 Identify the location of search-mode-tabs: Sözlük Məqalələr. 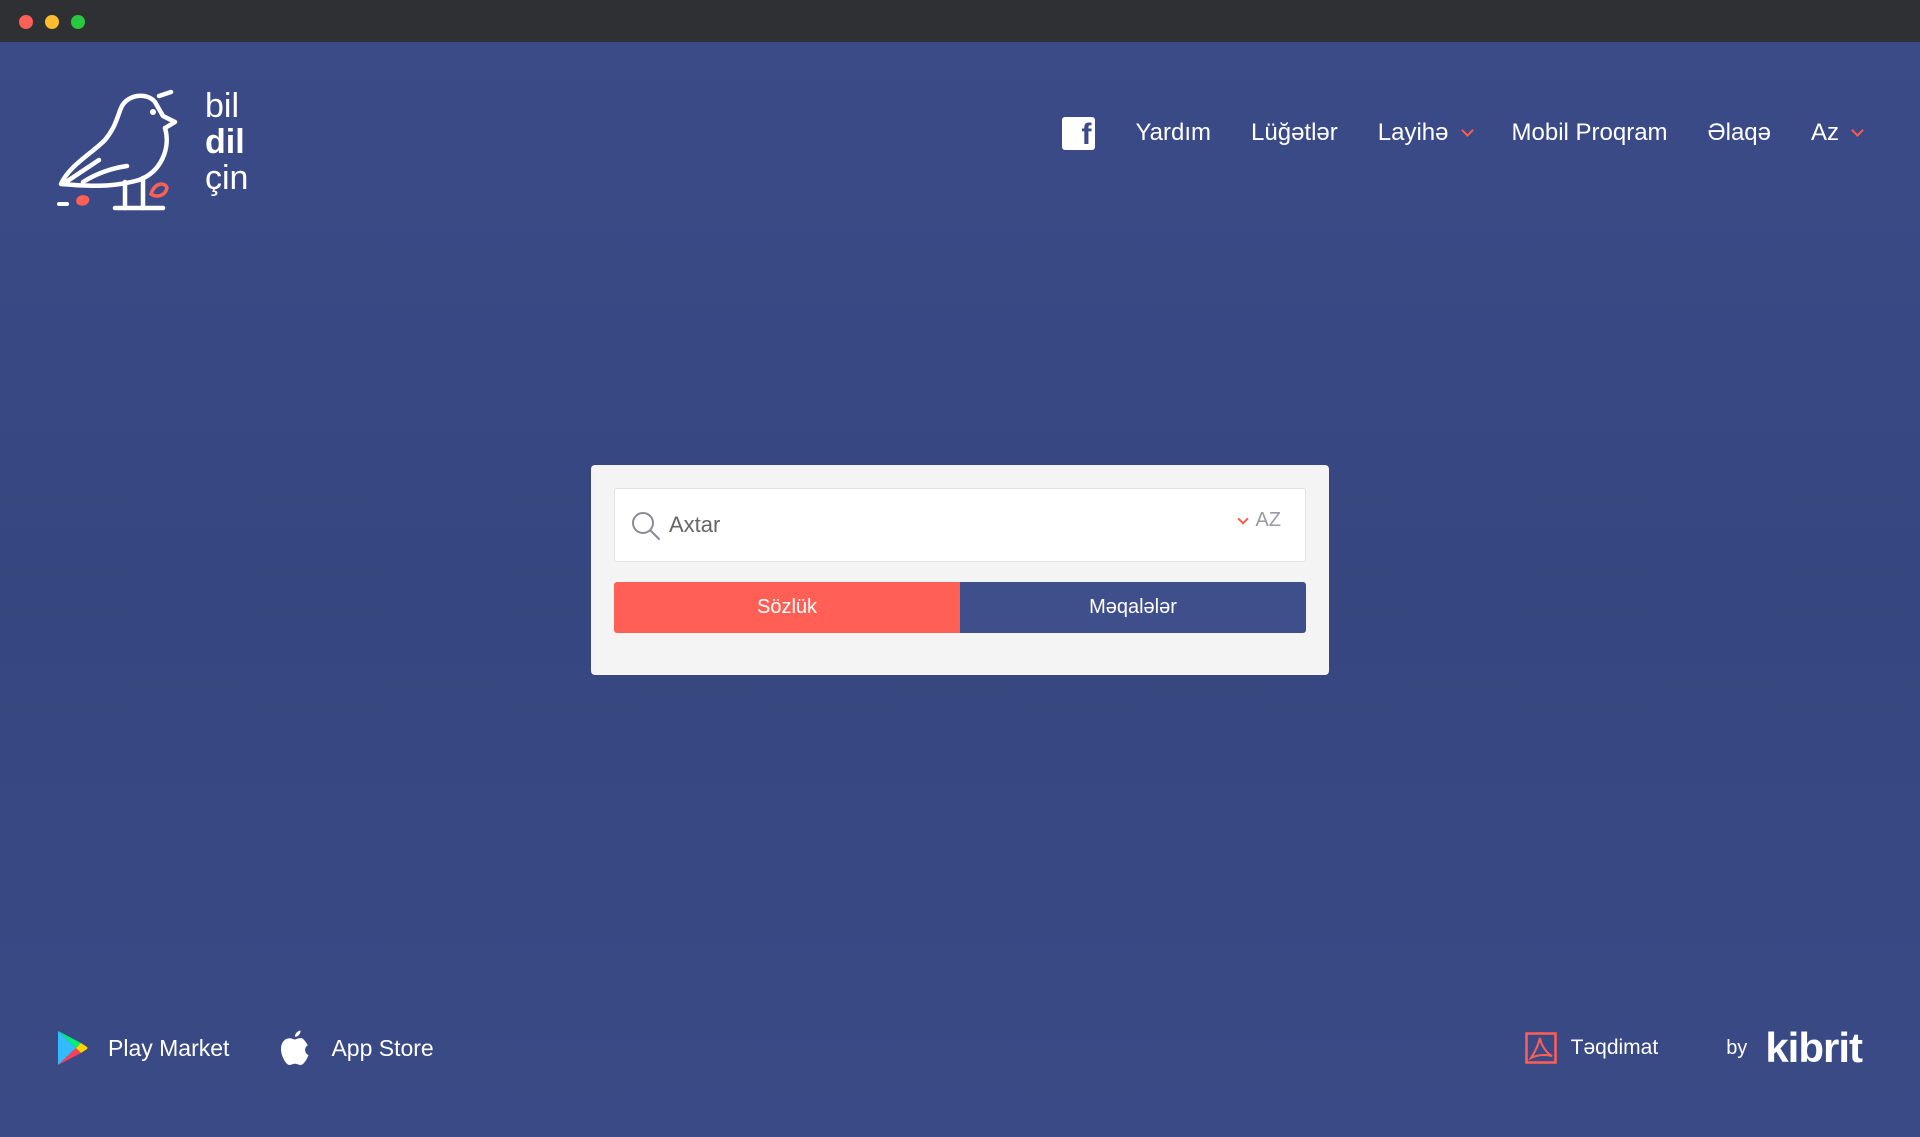
(960, 607).